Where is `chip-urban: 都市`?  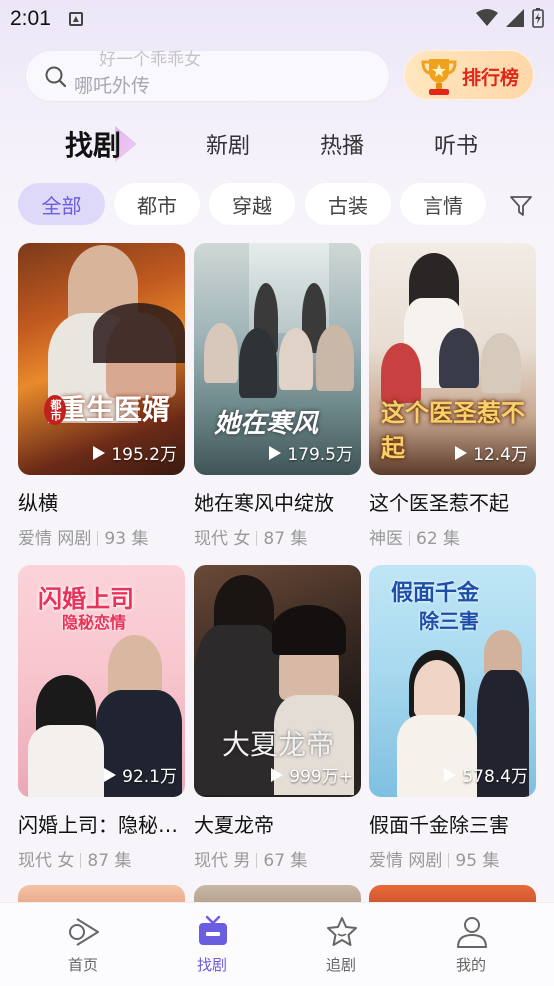
chip-urban: 都市 is located at coordinates (157, 204).